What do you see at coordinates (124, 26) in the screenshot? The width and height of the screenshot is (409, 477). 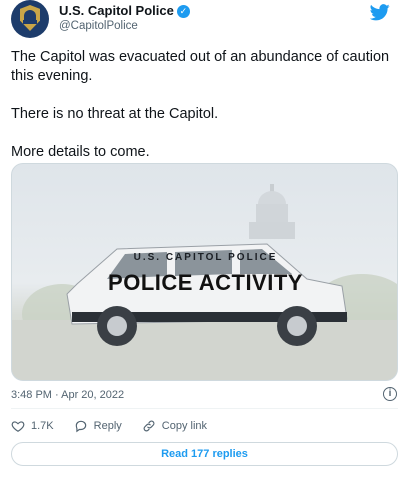 I see `author-handle: @CapitolPolice` at bounding box center [124, 26].